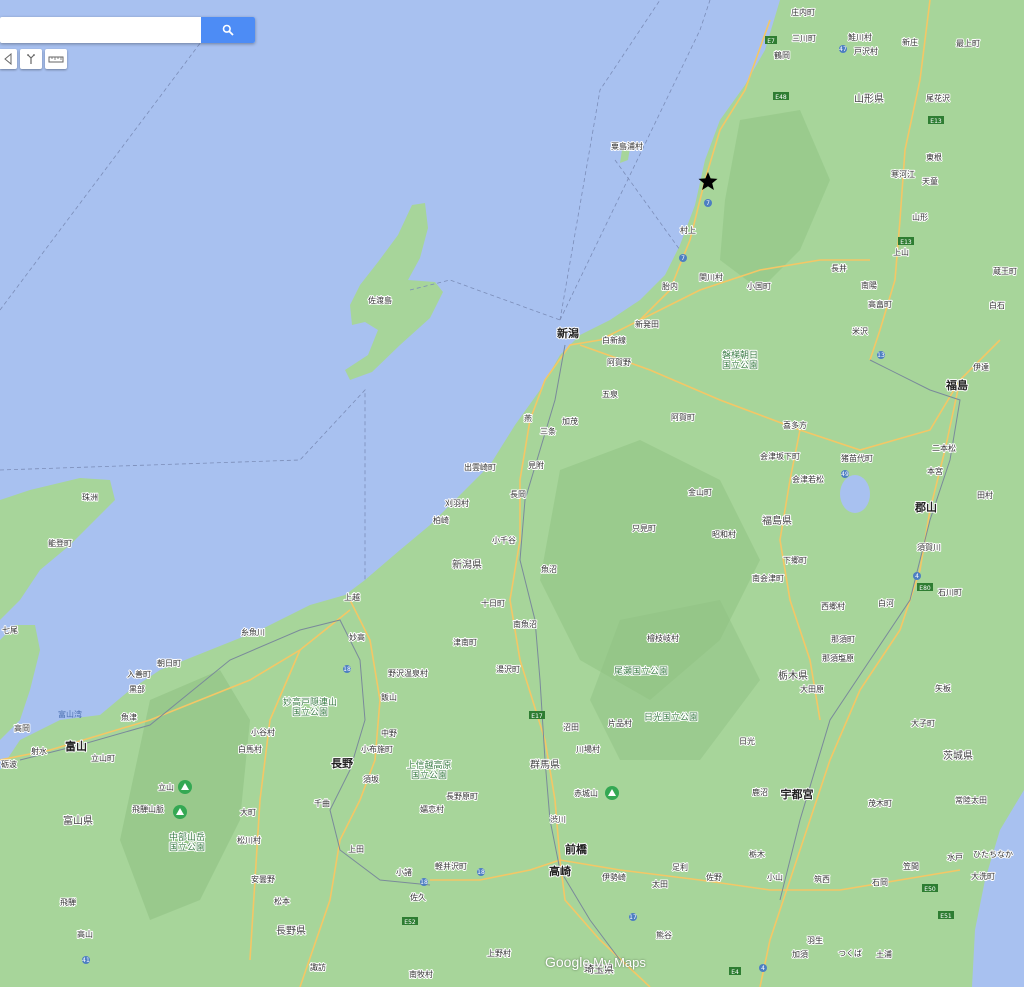 Image resolution: width=1024 pixels, height=987 pixels. I want to click on place-label-tsuruoka: 鶴岡, so click(782, 55).